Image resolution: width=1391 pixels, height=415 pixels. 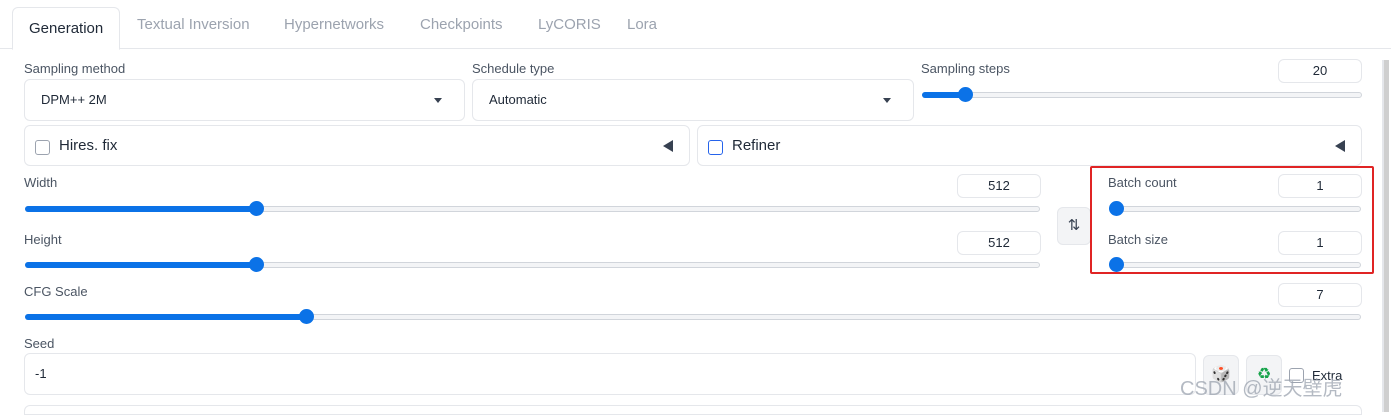 What do you see at coordinates (42, 147) in the screenshot?
I see `hires-fix-checkbox` at bounding box center [42, 147].